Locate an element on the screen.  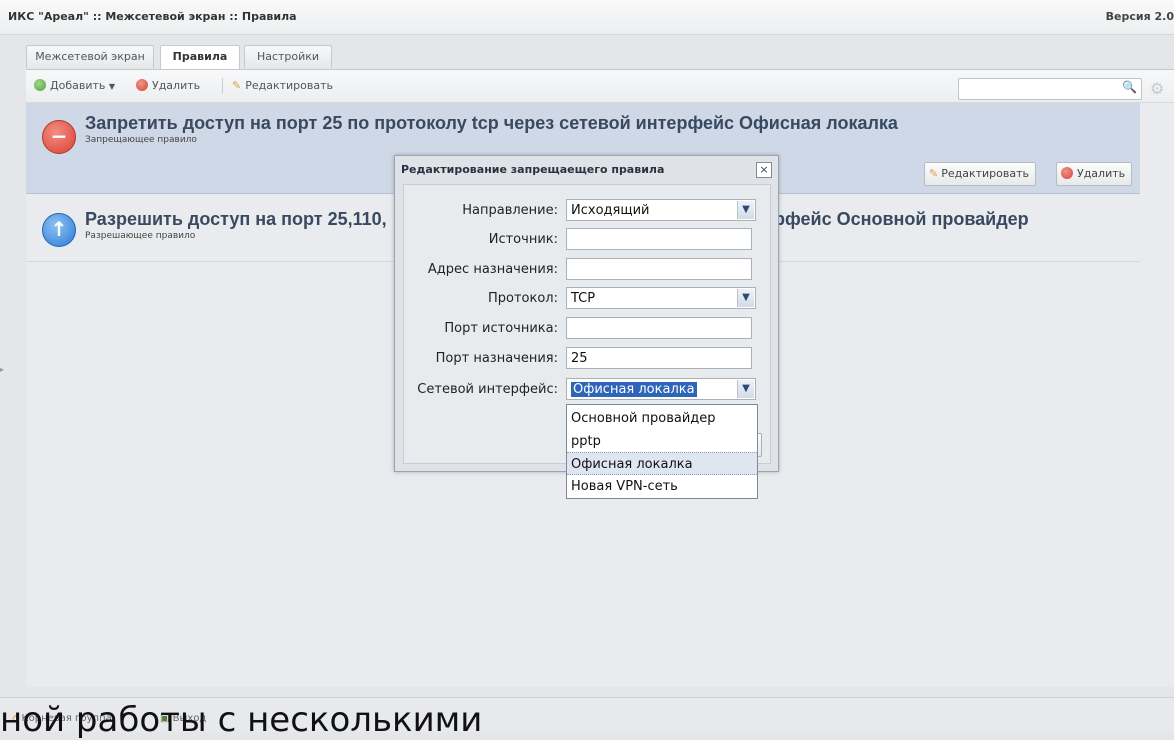
protocol-select: TCP ▼ is located at coordinates (661, 298).